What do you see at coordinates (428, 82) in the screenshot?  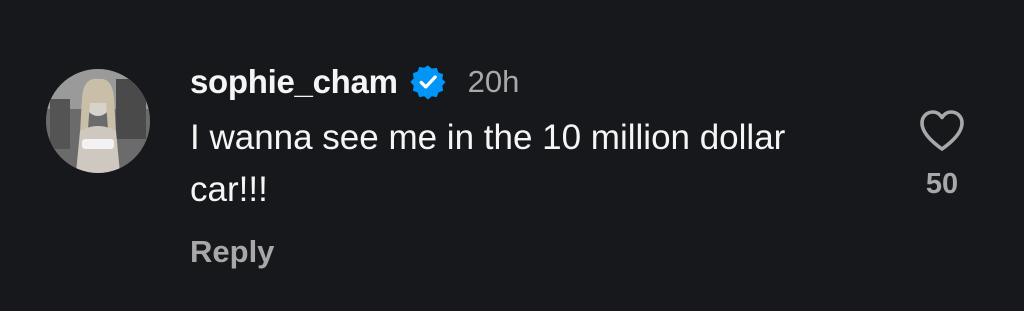 I see `verified-badge-icon` at bounding box center [428, 82].